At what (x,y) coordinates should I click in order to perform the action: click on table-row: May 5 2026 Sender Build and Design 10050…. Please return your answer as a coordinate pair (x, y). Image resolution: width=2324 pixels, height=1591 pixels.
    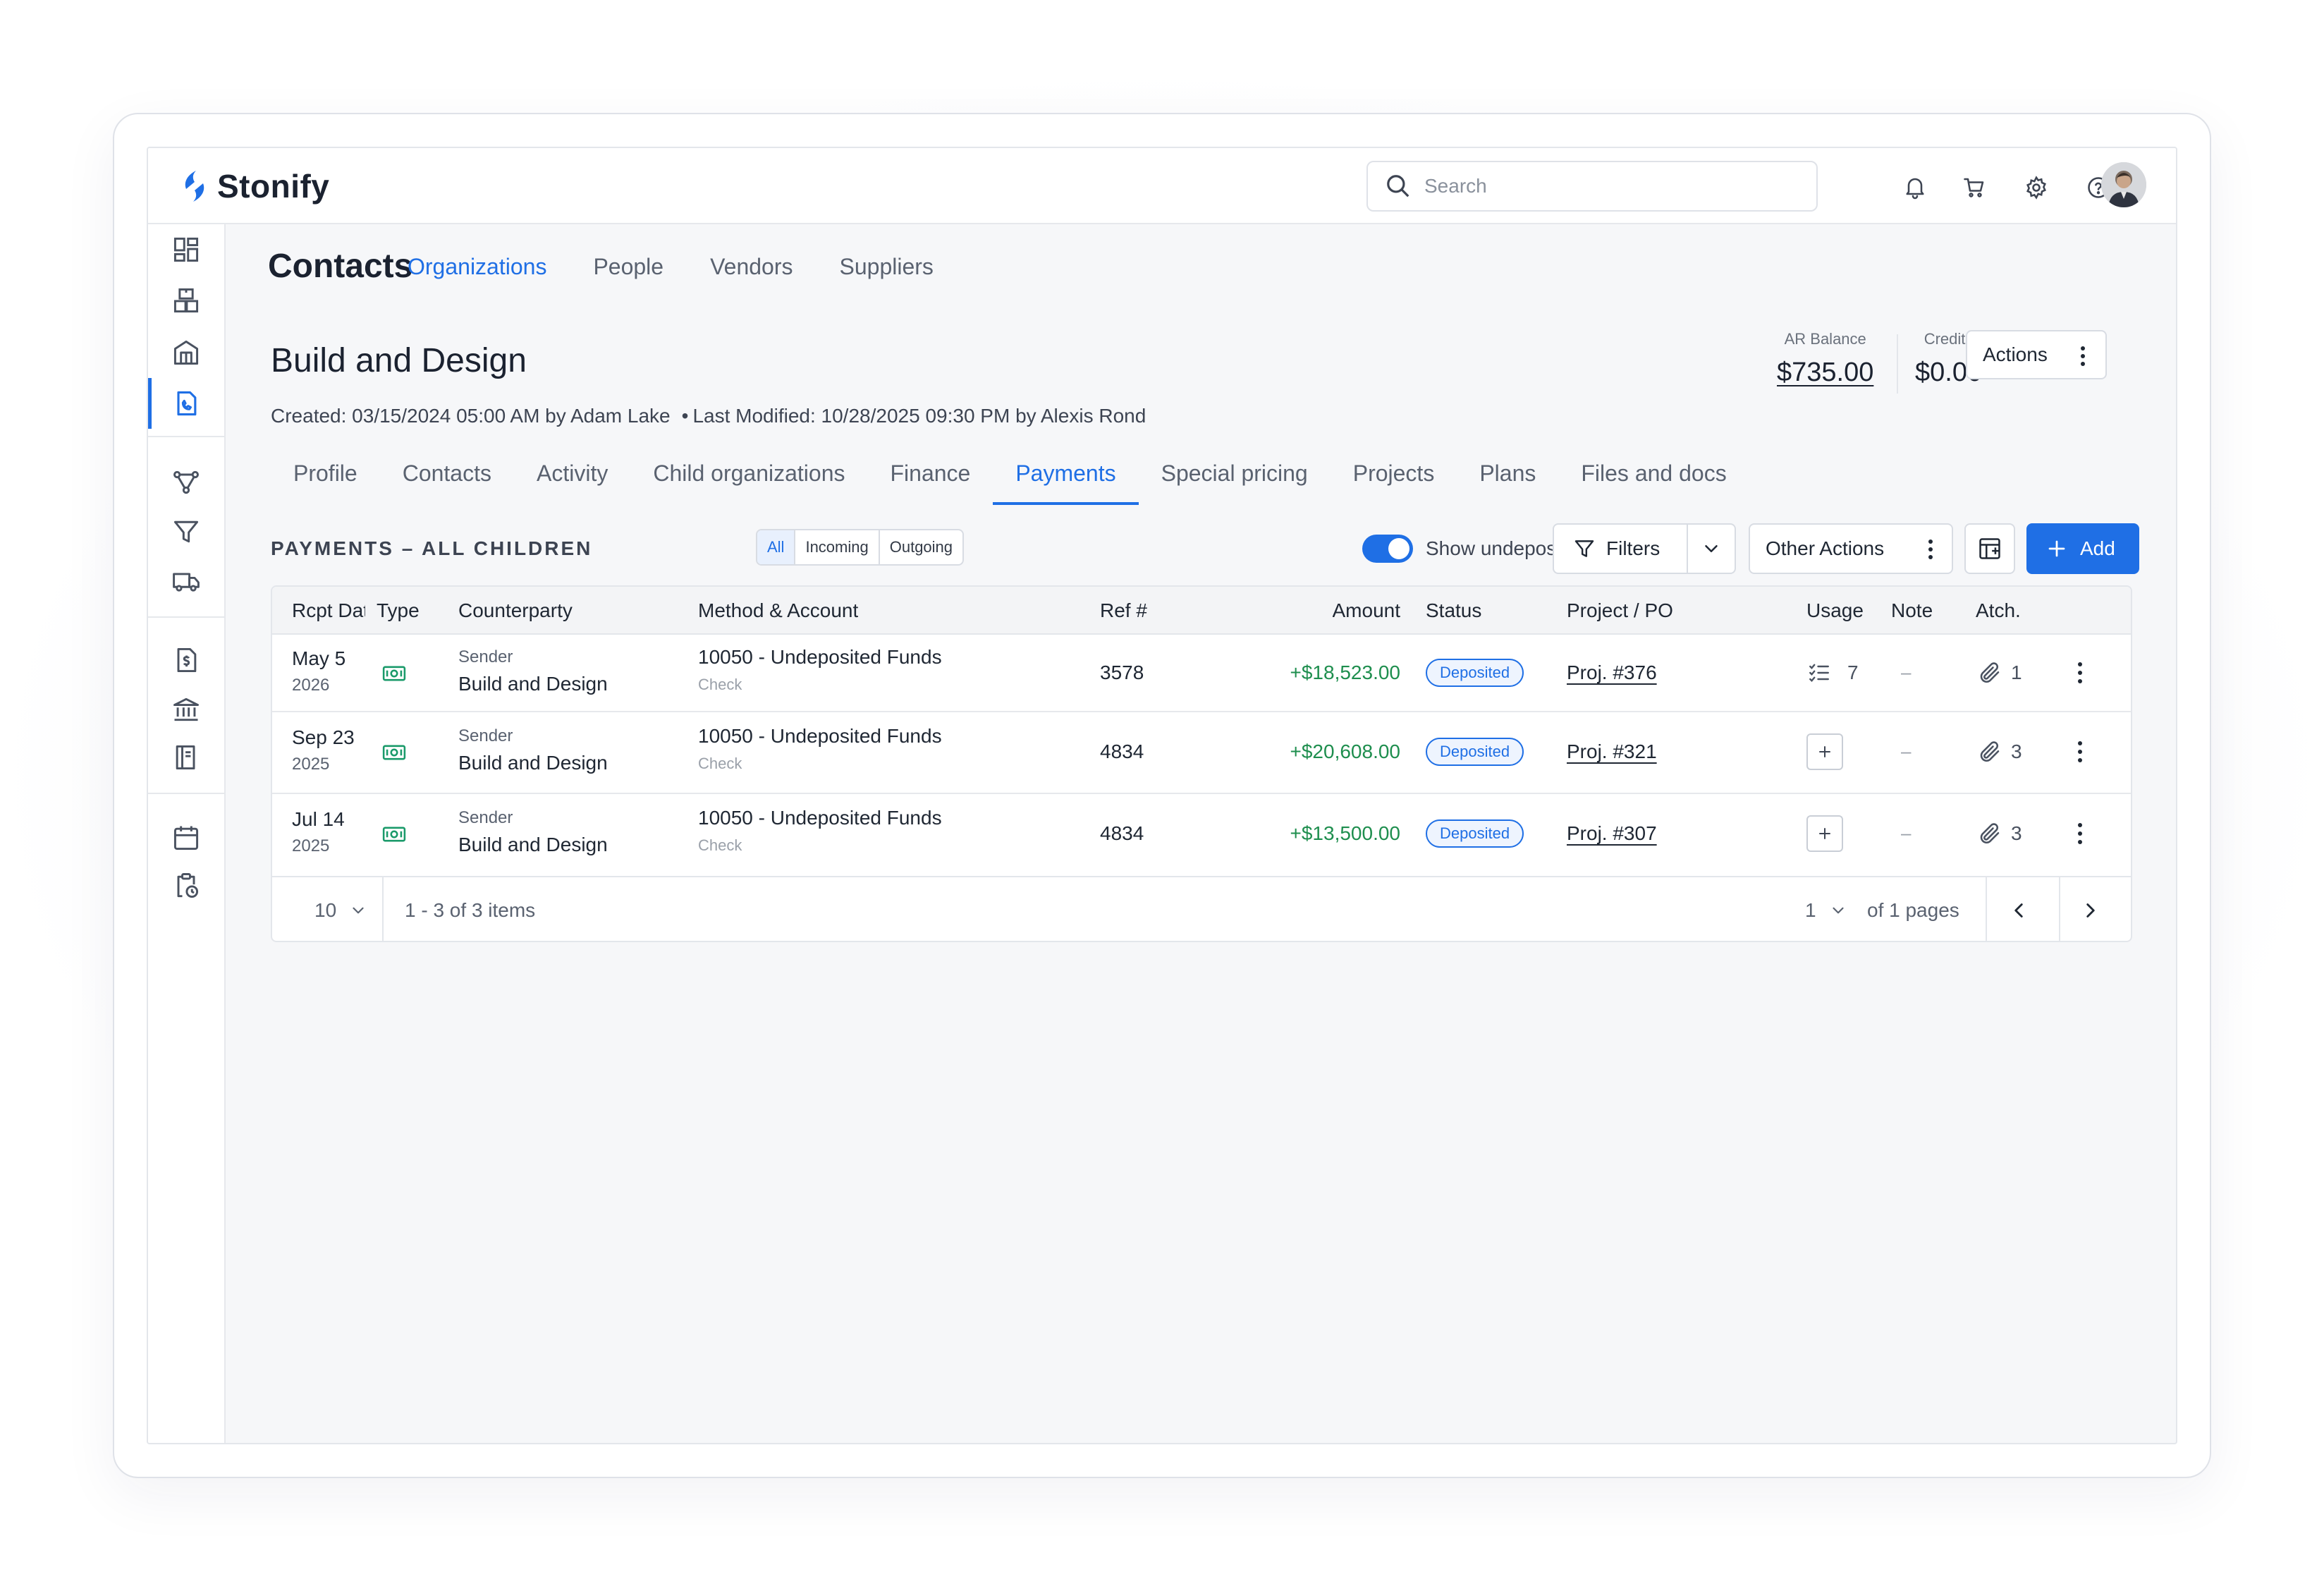
    Looking at the image, I should click on (1201, 673).